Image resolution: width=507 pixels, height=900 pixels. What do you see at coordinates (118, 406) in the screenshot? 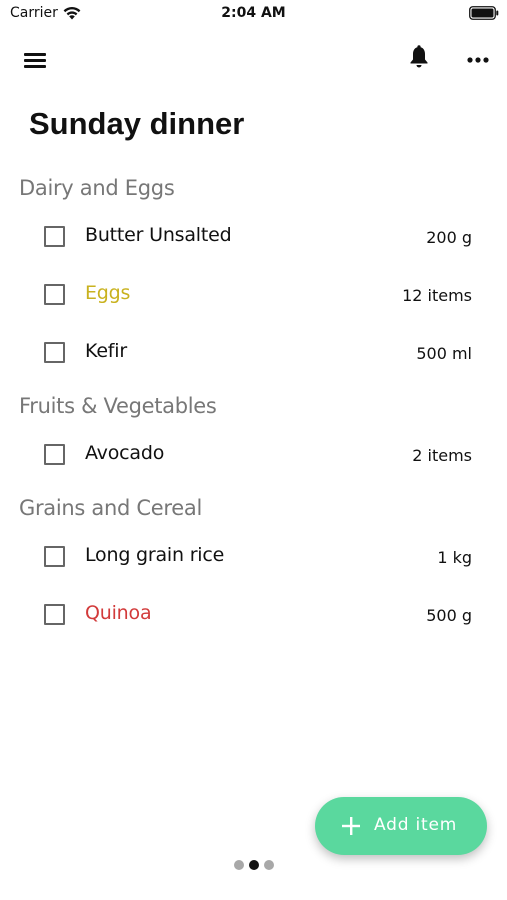
I see `section-header-fruits: Fruits & Vegetables` at bounding box center [118, 406].